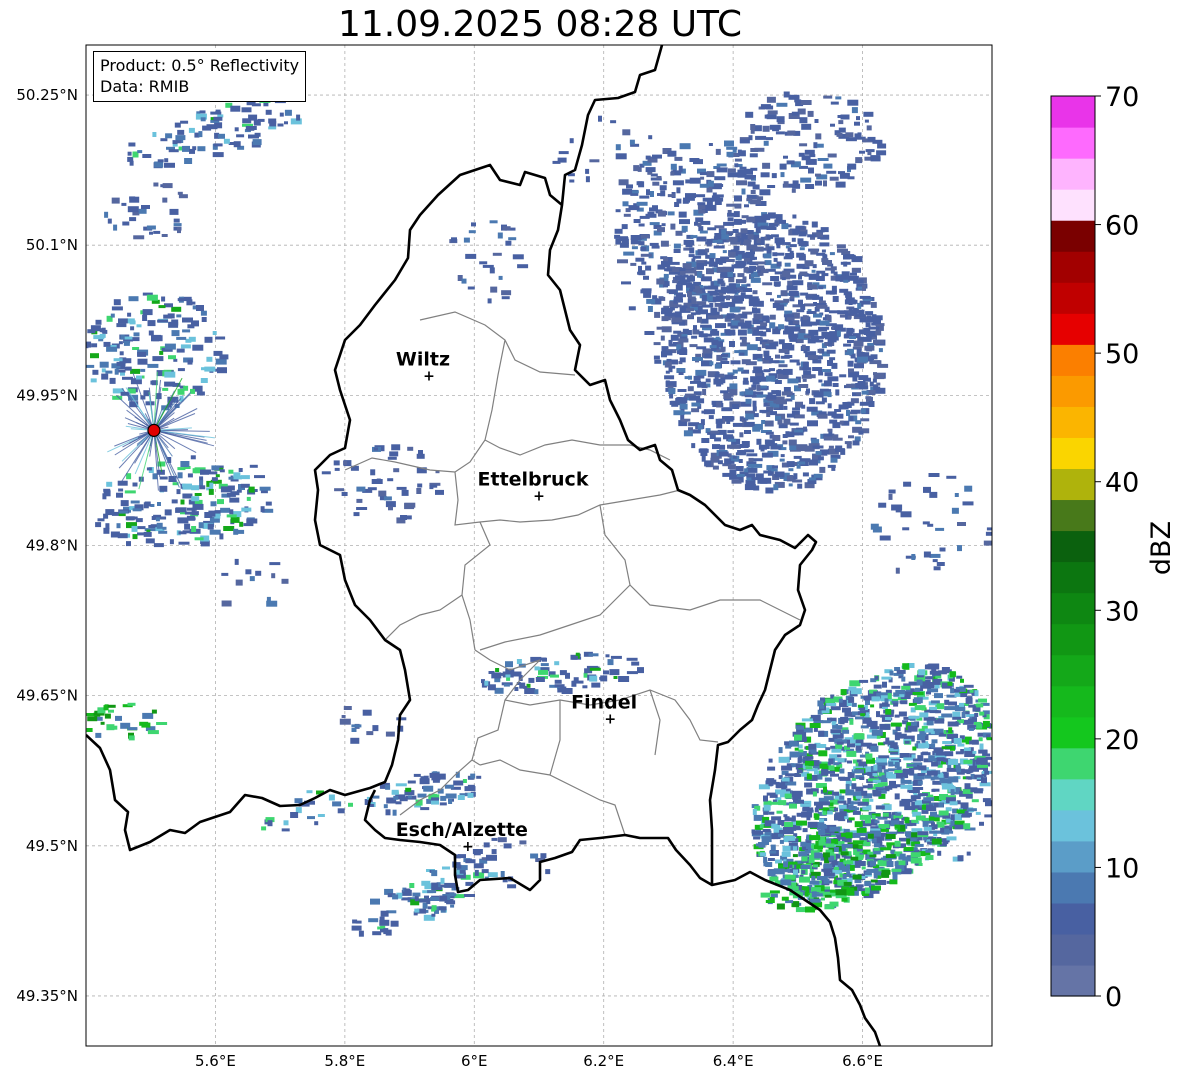  What do you see at coordinates (1122, 740) in the screenshot?
I see `colorbar-tick-label: 20` at bounding box center [1122, 740].